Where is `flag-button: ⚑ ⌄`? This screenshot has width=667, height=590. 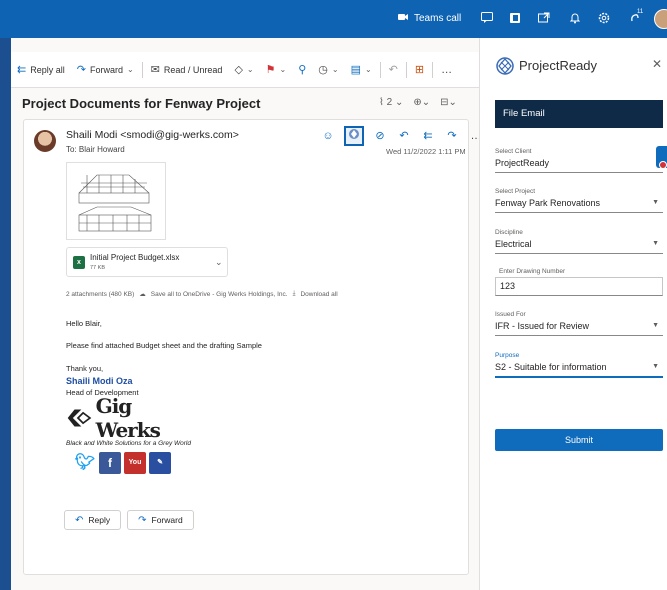 flag-button: ⚑ ⌄ is located at coordinates (276, 70).